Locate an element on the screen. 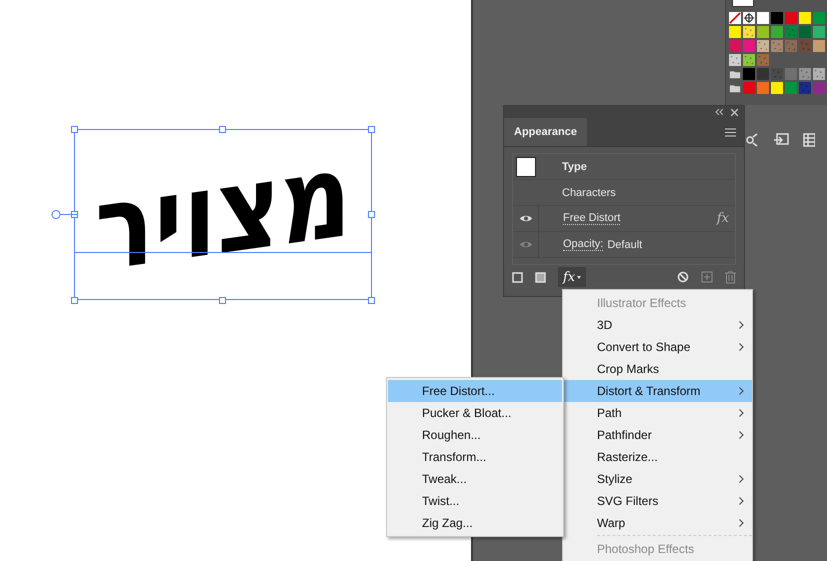  selection-bounding-box: מצויר is located at coordinates (223, 214).